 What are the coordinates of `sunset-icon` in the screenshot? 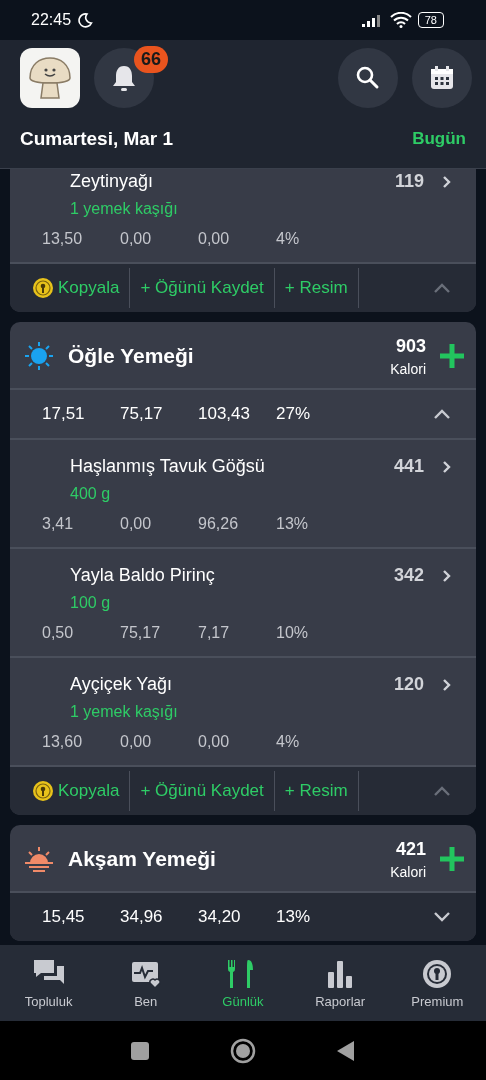 It's located at (39, 859).